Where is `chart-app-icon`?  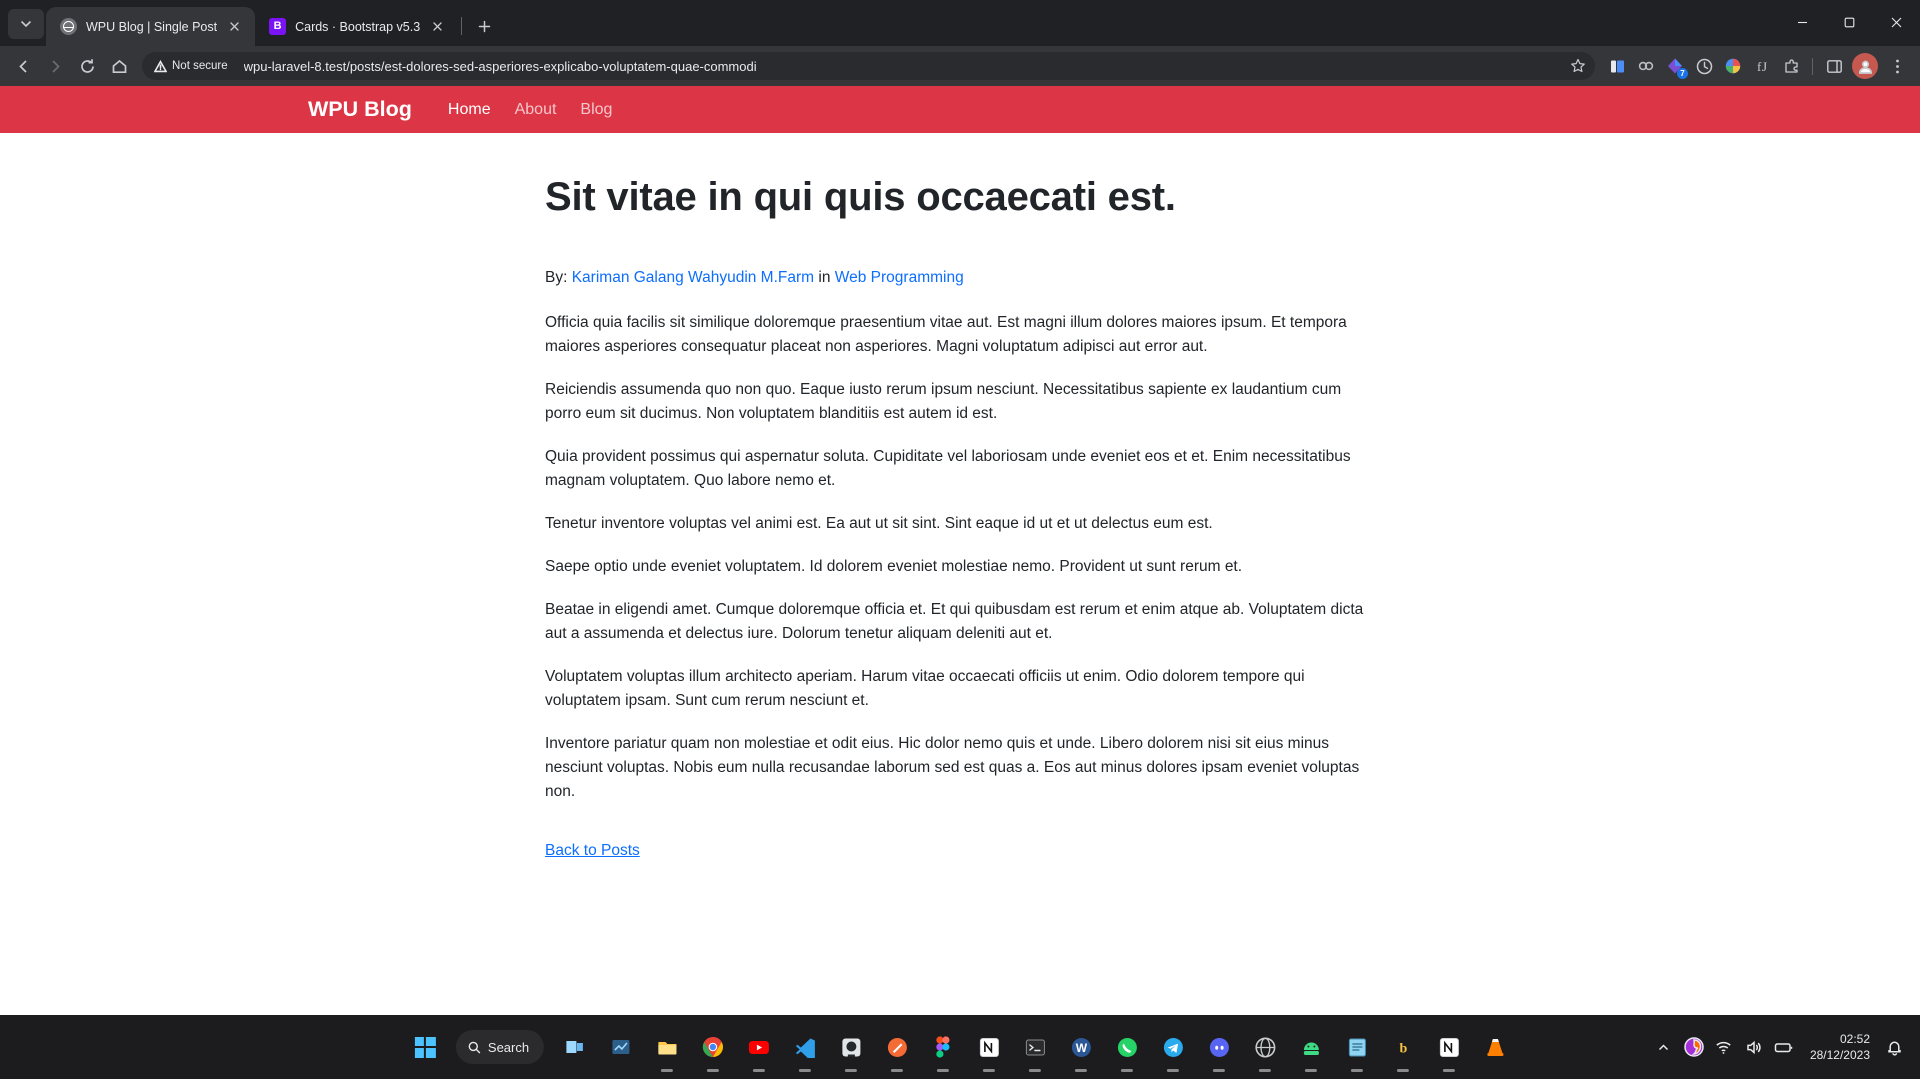 chart-app-icon is located at coordinates (621, 1047).